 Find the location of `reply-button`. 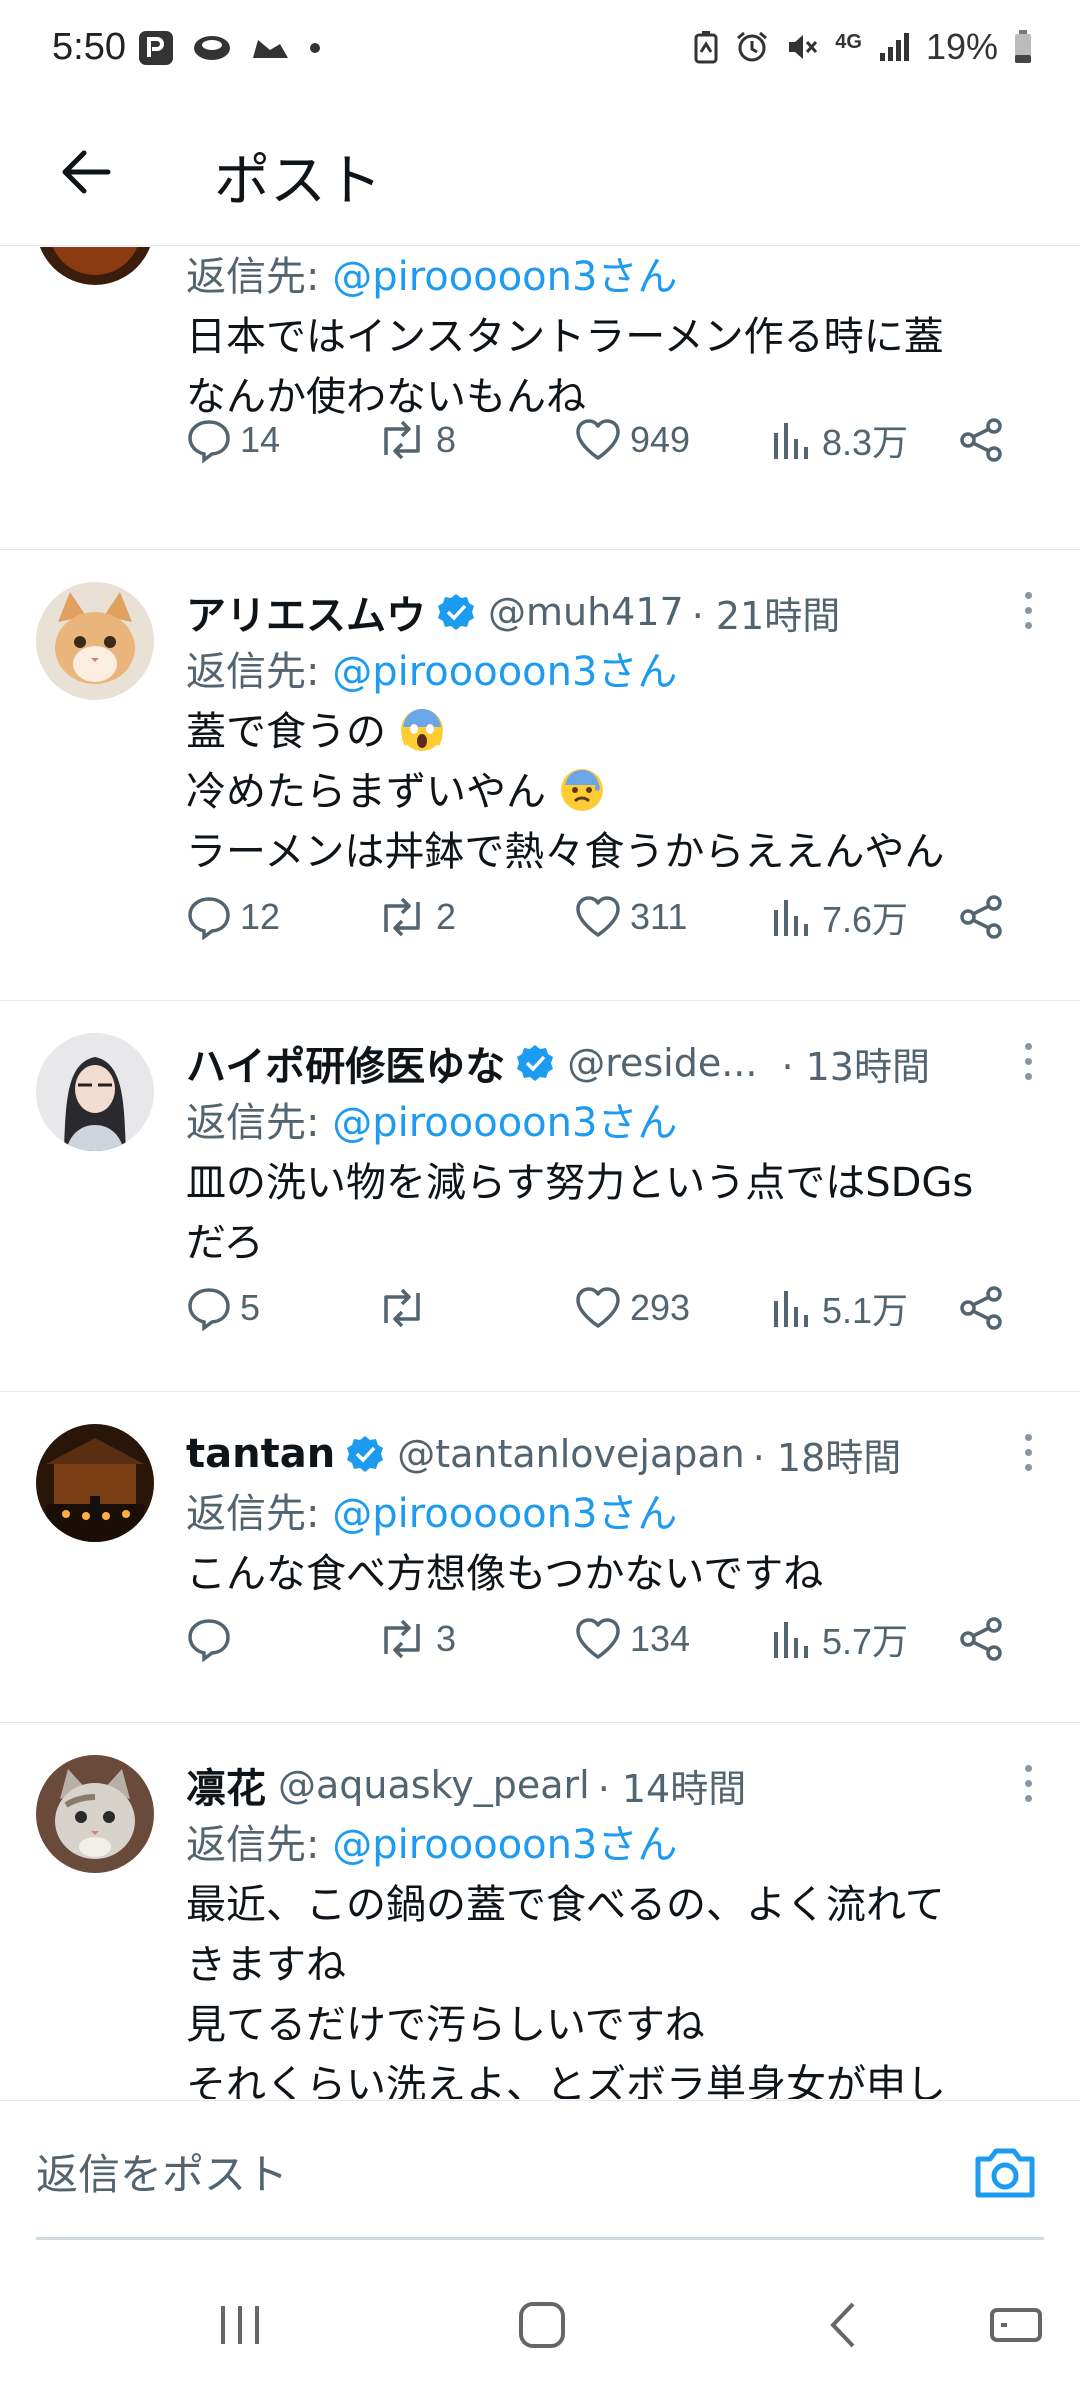

reply-button is located at coordinates (213, 1639).